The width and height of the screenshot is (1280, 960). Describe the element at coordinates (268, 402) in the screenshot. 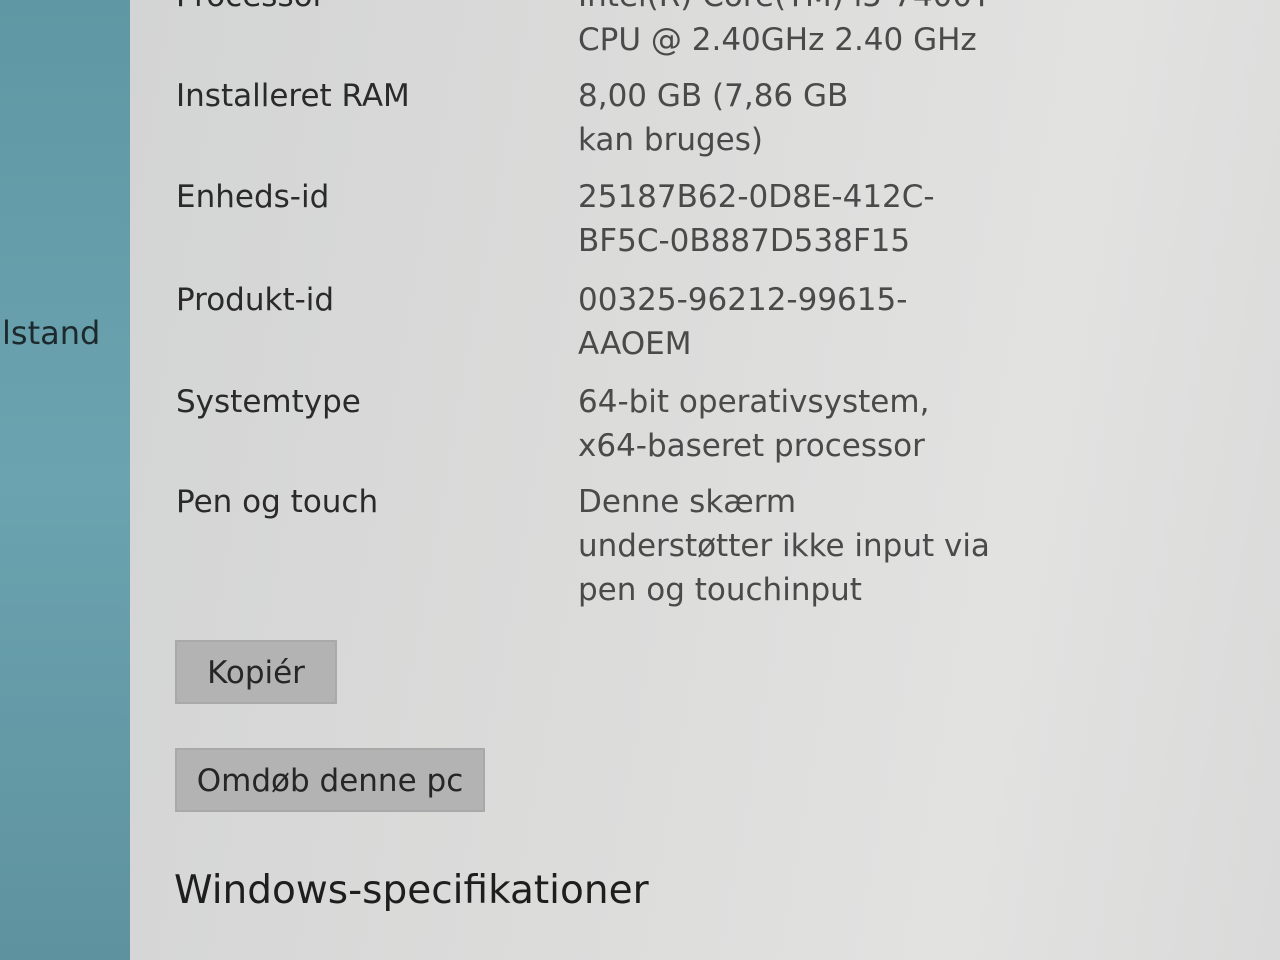

I see `spec-label: Systemtype` at that location.